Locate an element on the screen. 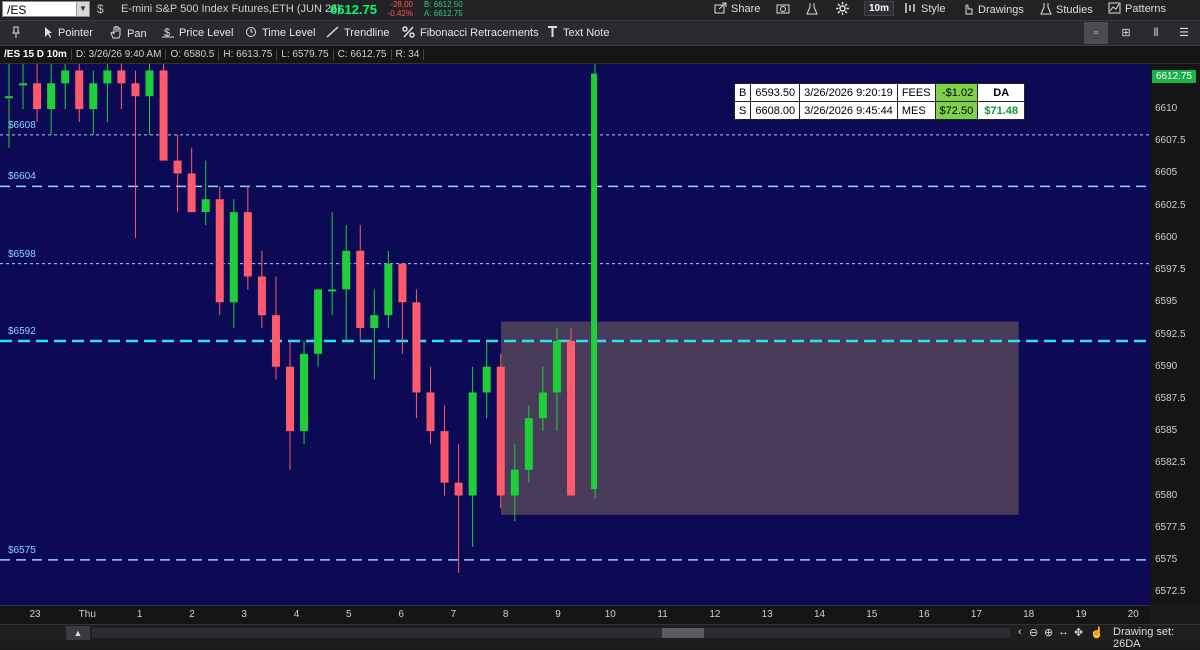 The image size is (1200, 650). trade-tag: MES is located at coordinates (916, 110).